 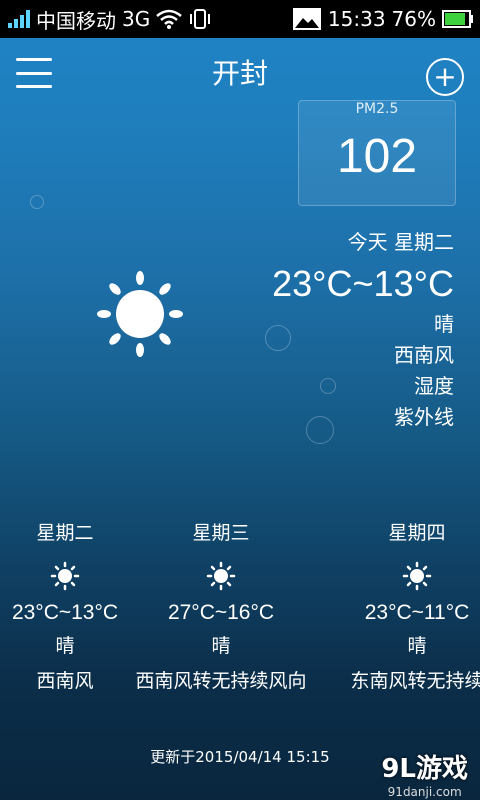 I want to click on today-wind: 西南风, so click(x=424, y=355).